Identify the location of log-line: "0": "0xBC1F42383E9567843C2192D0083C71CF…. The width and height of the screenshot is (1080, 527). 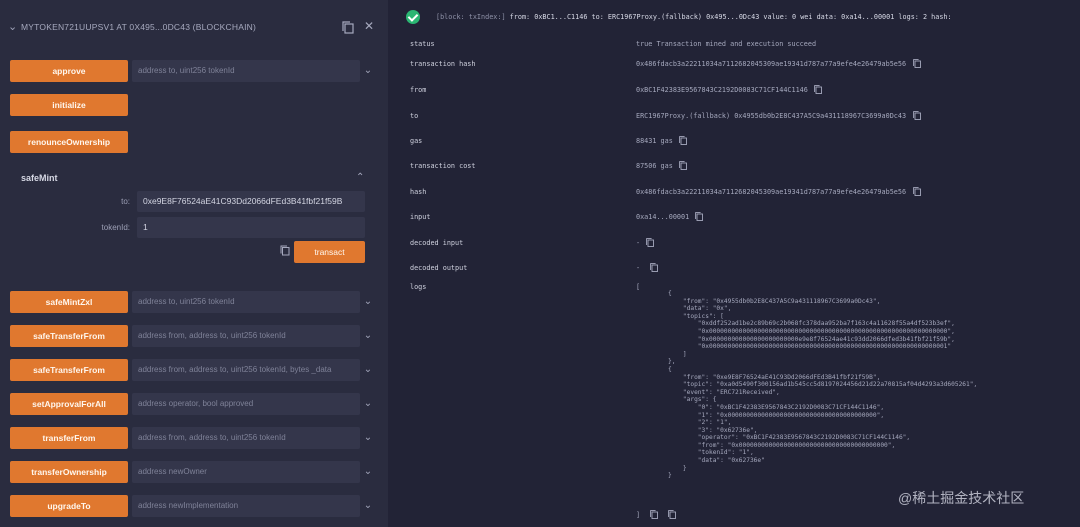
(776, 407).